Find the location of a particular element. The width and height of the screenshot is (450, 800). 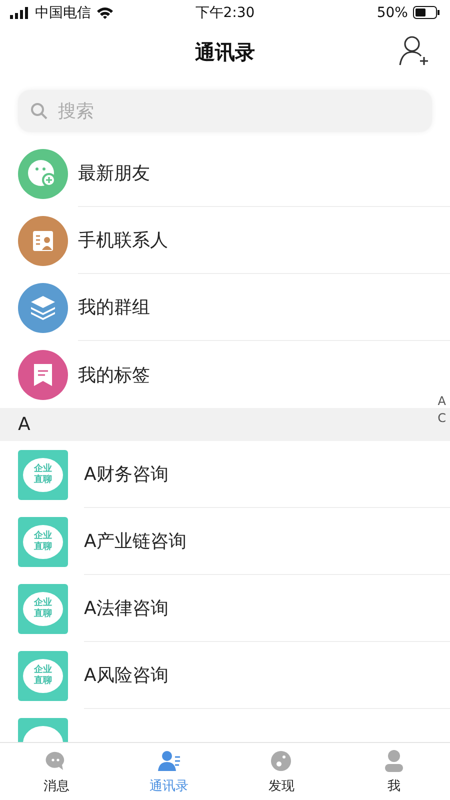

battery-icon is located at coordinates (426, 12).